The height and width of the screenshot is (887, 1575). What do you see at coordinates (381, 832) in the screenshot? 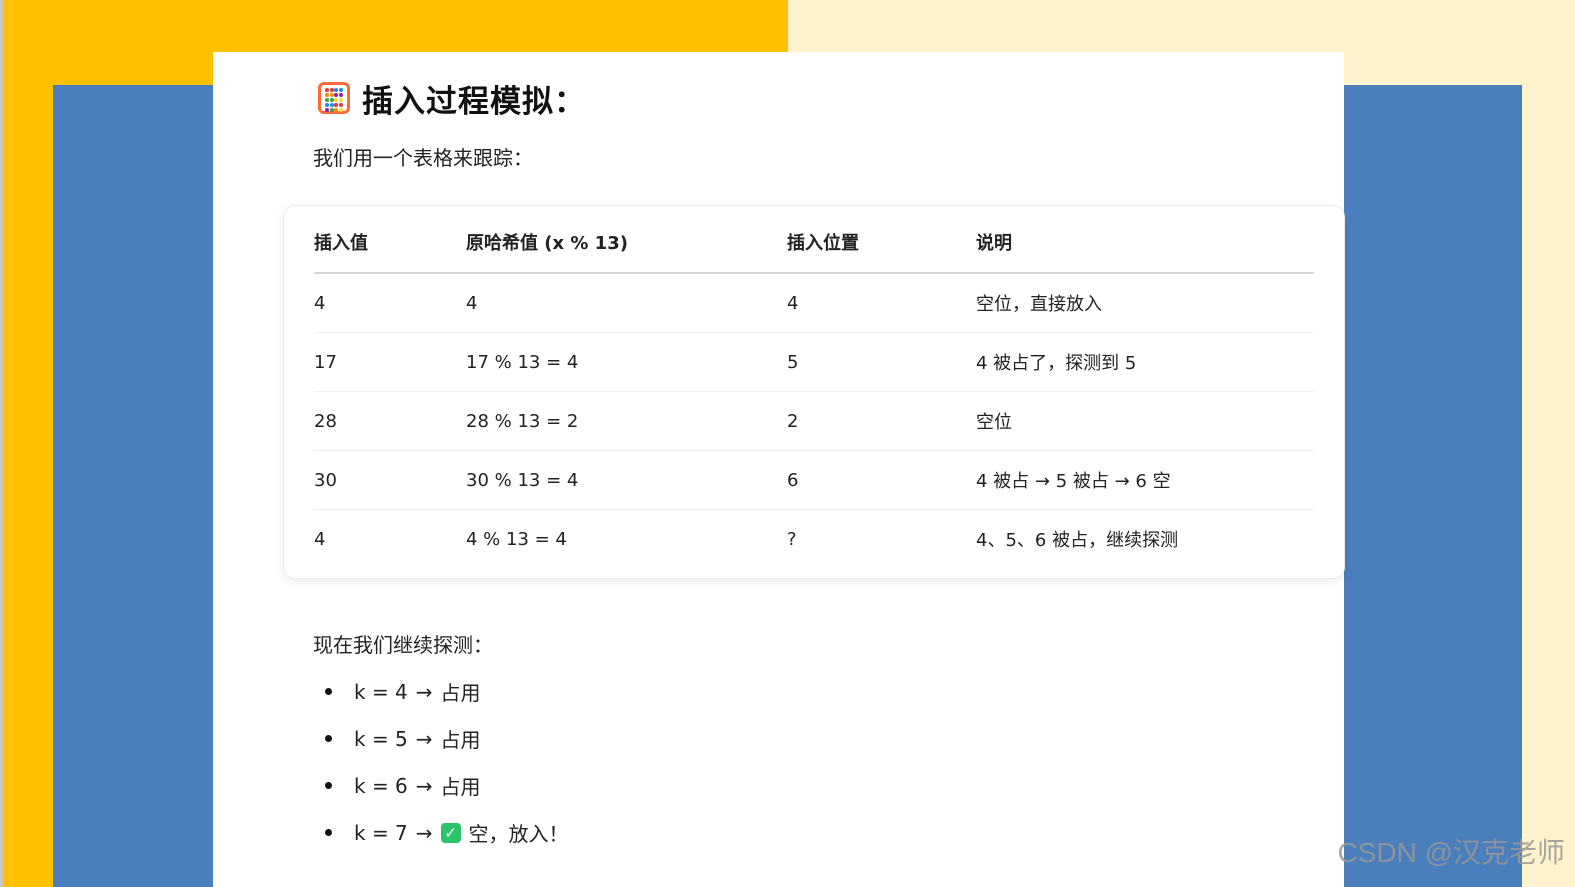
I see `probe-key: k = 7` at bounding box center [381, 832].